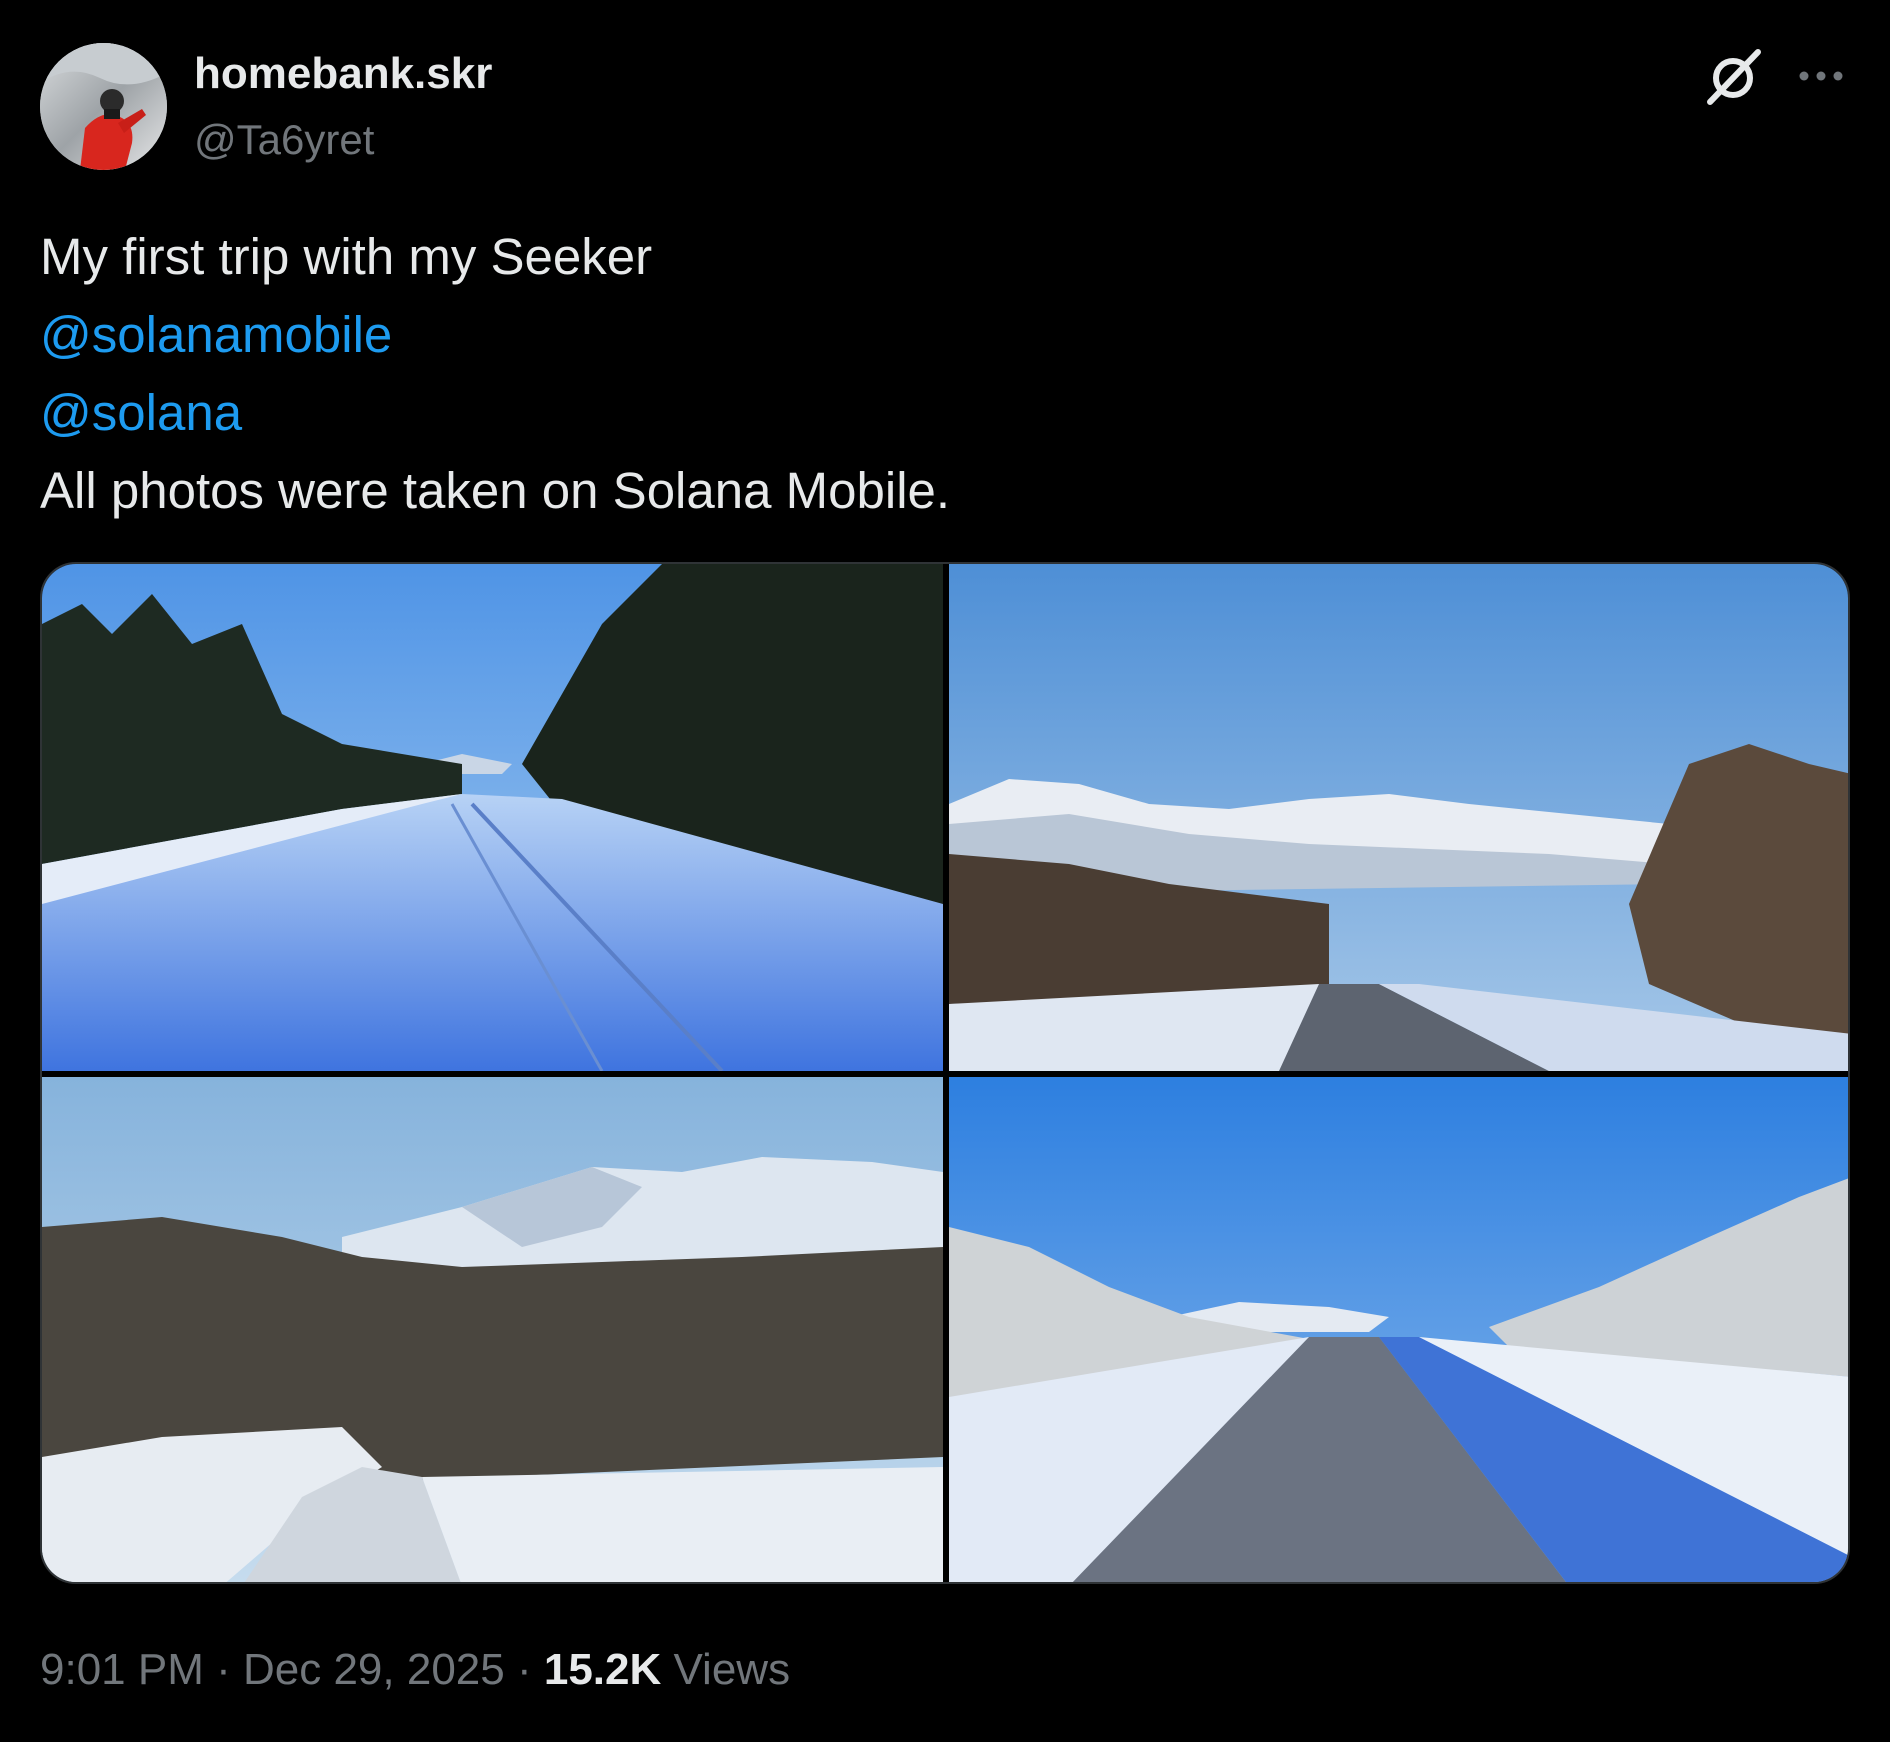 The width and height of the screenshot is (1890, 1742). I want to click on mention-solana: @solana, so click(940, 413).